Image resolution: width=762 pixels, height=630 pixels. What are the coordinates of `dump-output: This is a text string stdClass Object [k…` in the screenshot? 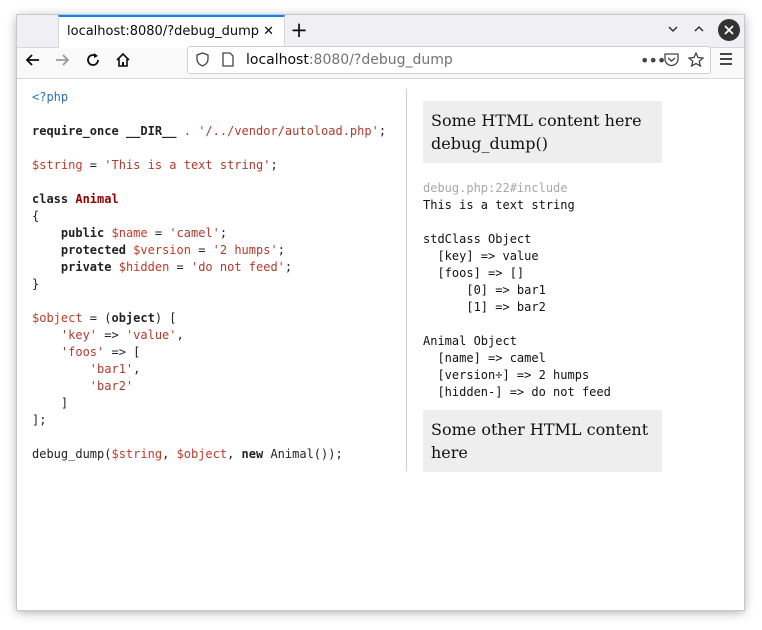 It's located at (542, 299).